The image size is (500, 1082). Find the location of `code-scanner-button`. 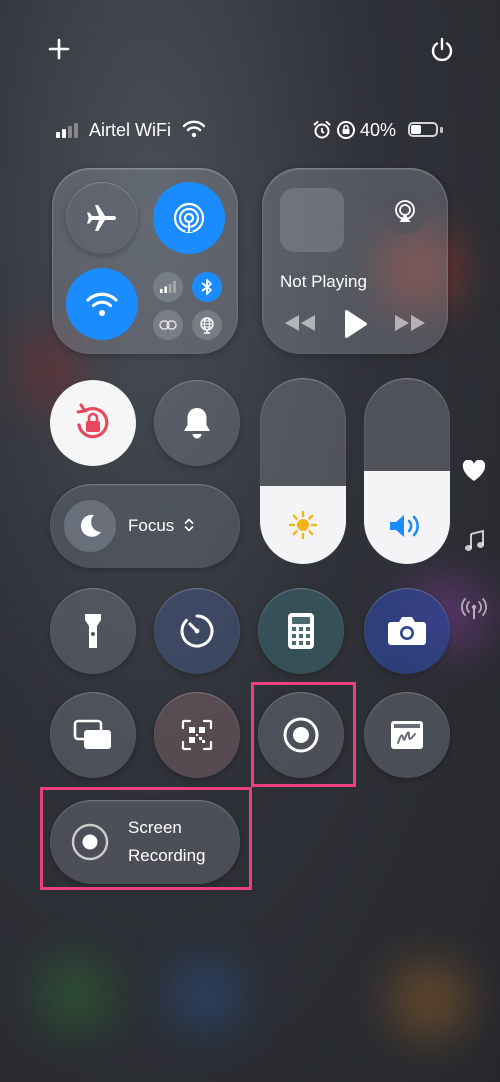

code-scanner-button is located at coordinates (197, 735).